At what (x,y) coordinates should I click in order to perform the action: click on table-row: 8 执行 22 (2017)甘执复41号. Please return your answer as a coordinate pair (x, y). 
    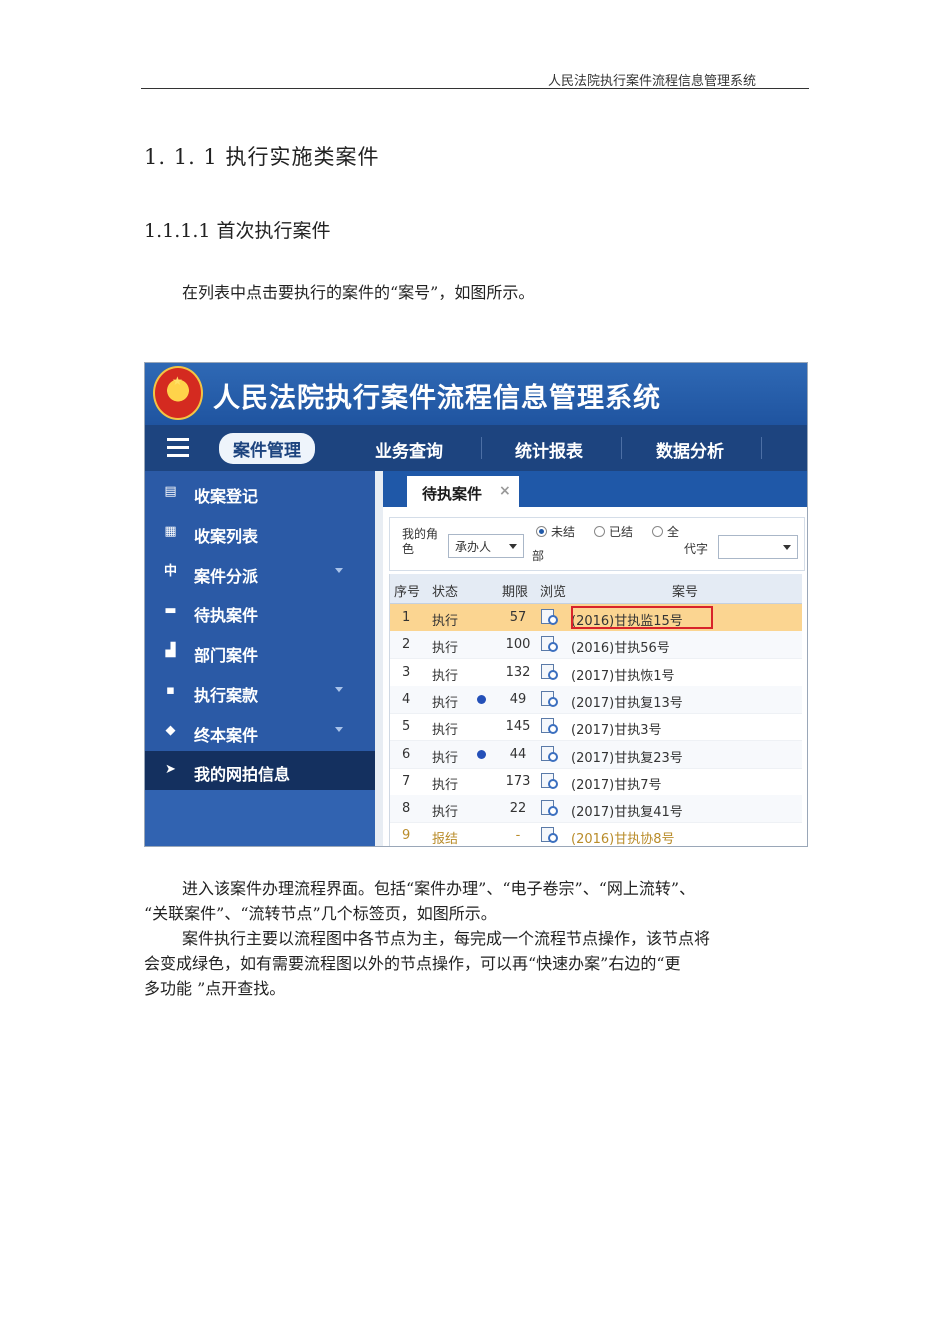
    Looking at the image, I should click on (596, 809).